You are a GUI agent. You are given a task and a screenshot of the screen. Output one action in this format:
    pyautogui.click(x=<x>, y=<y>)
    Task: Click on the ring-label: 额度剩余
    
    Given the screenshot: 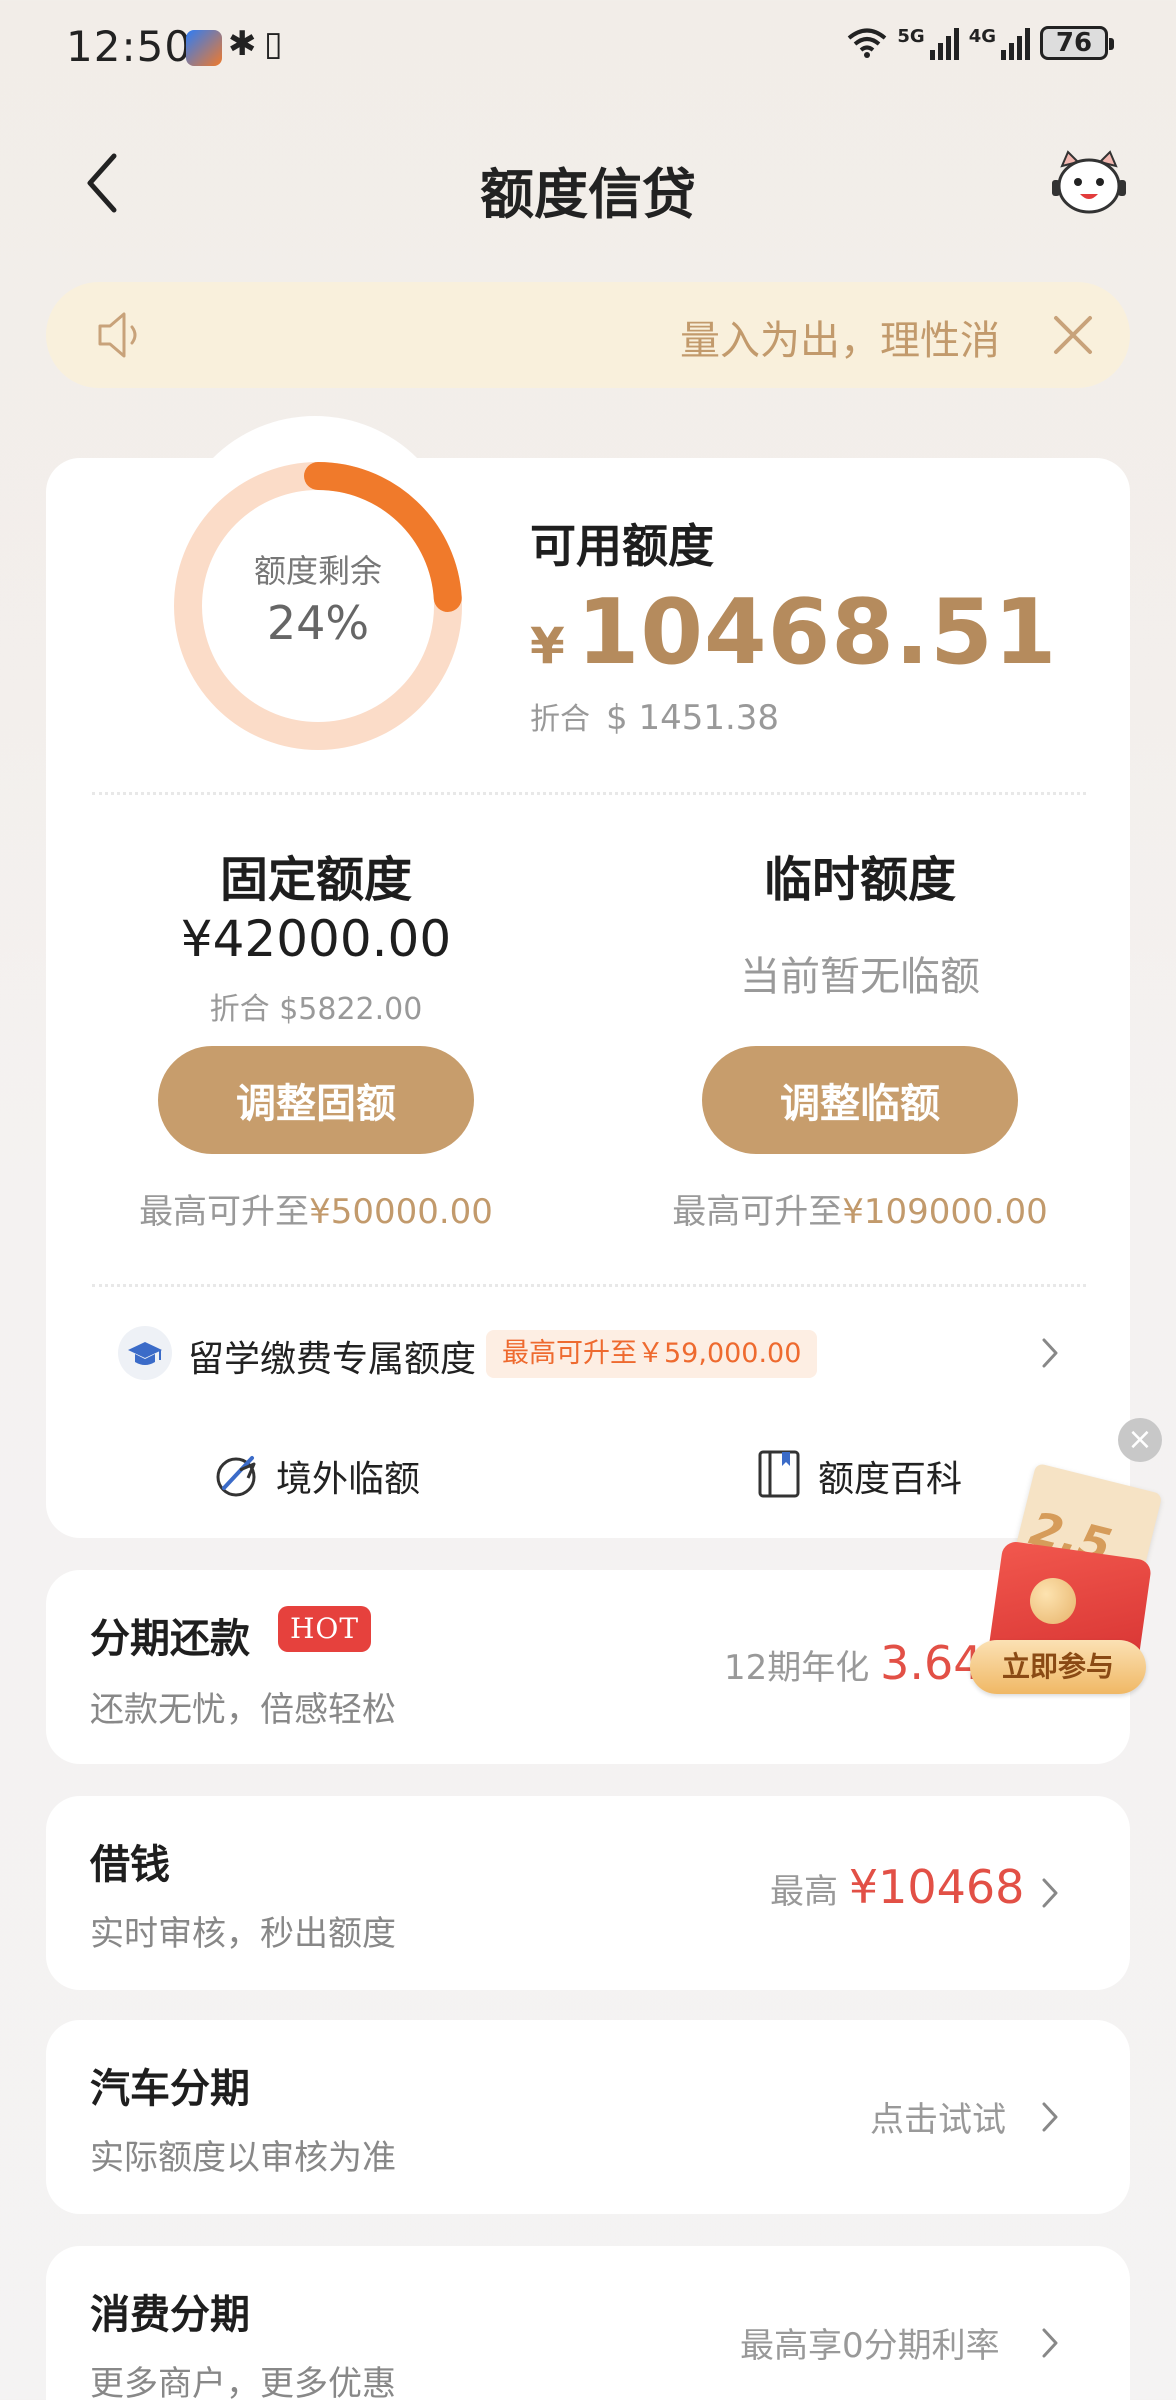 What is the action you would take?
    pyautogui.click(x=317, y=571)
    